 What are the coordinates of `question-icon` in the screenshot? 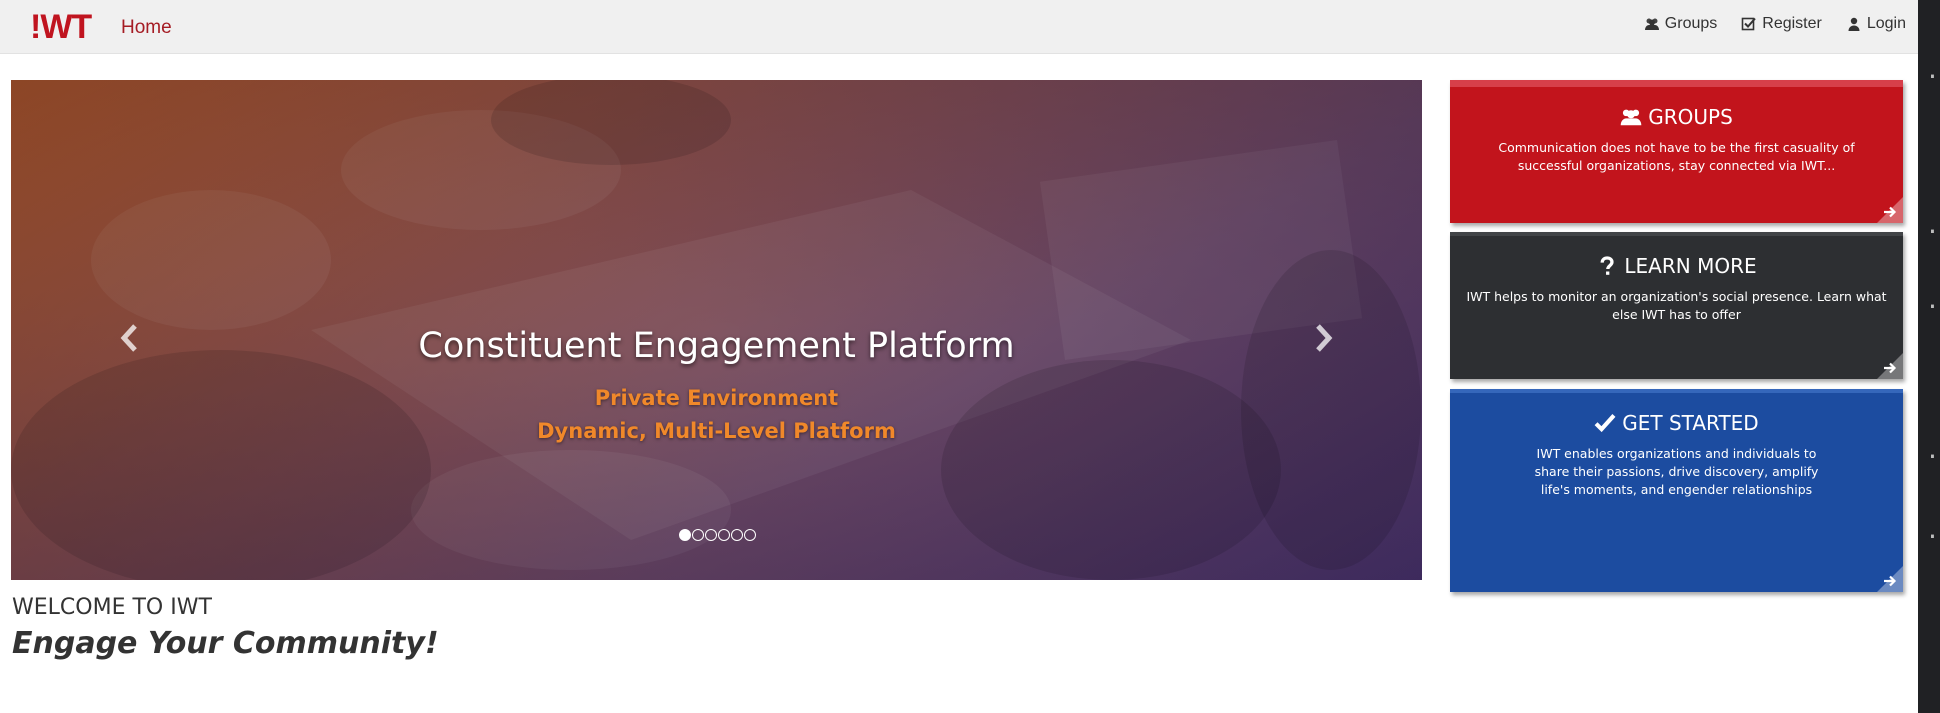 It's located at (1607, 265).